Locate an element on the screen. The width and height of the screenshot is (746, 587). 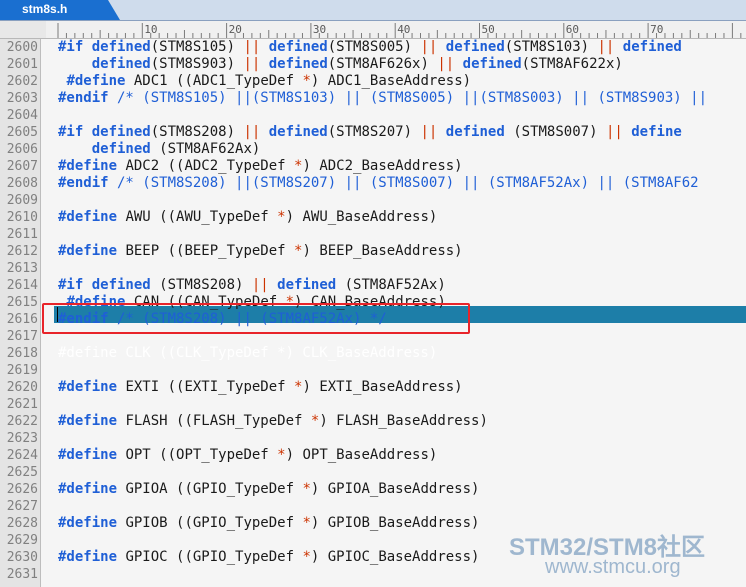
line-number: 2624 is located at coordinates (22, 455).